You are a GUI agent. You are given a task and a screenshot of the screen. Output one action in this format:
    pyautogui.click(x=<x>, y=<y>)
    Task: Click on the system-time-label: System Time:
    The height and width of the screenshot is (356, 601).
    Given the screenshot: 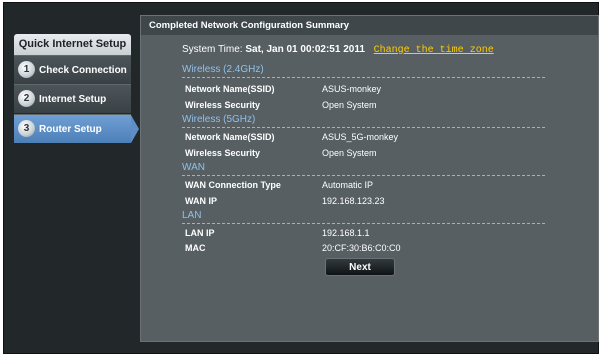 What is the action you would take?
    pyautogui.click(x=212, y=49)
    